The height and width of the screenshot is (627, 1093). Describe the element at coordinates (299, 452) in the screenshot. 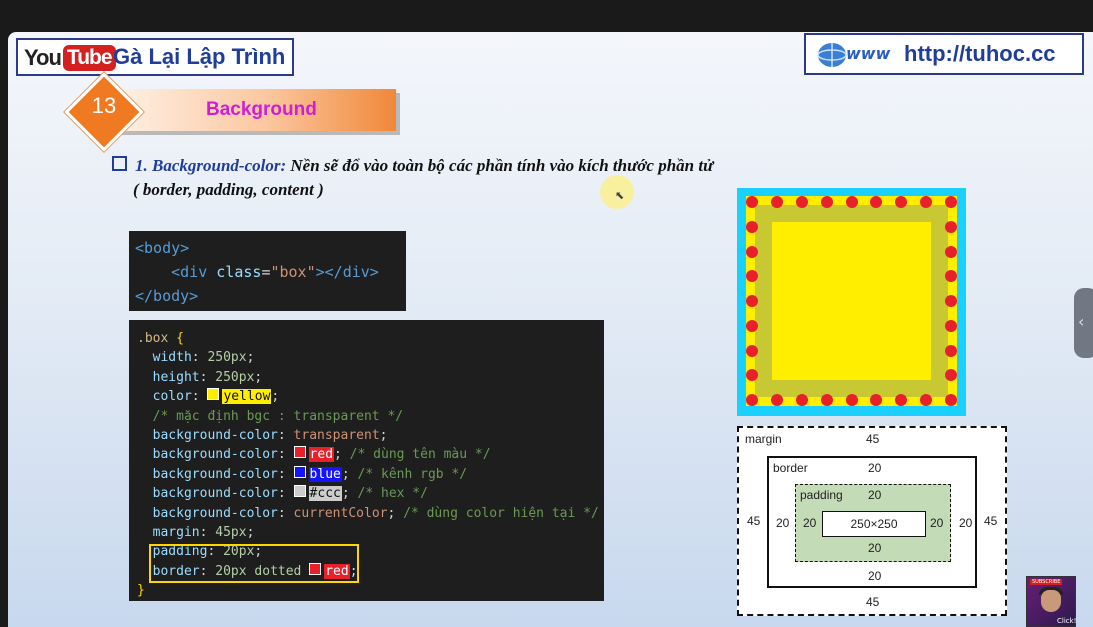

I see `color-swatch-red` at that location.